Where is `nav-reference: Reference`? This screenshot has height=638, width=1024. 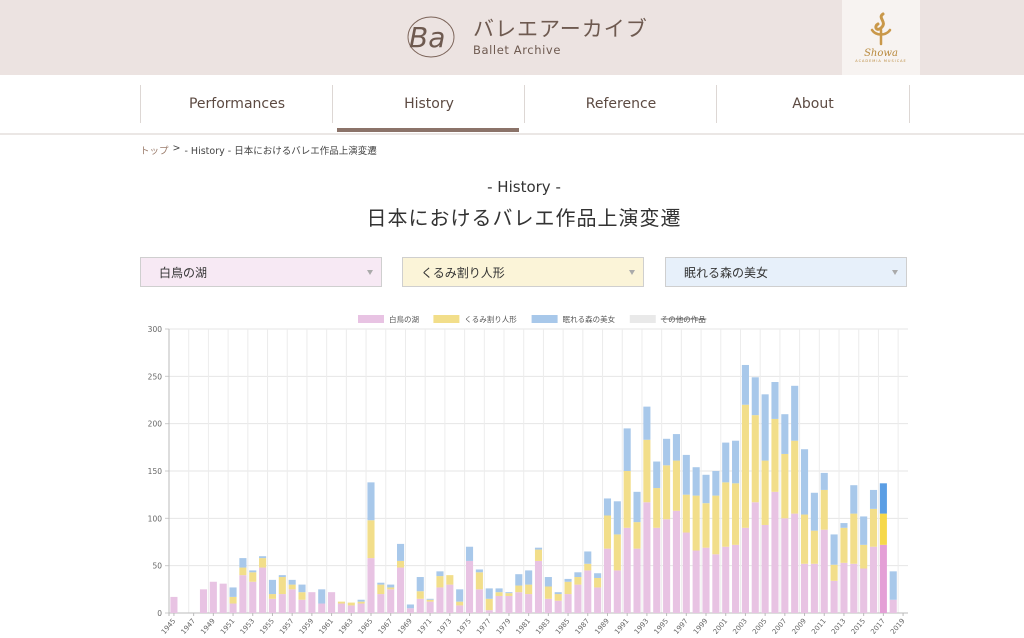 nav-reference: Reference is located at coordinates (620, 104).